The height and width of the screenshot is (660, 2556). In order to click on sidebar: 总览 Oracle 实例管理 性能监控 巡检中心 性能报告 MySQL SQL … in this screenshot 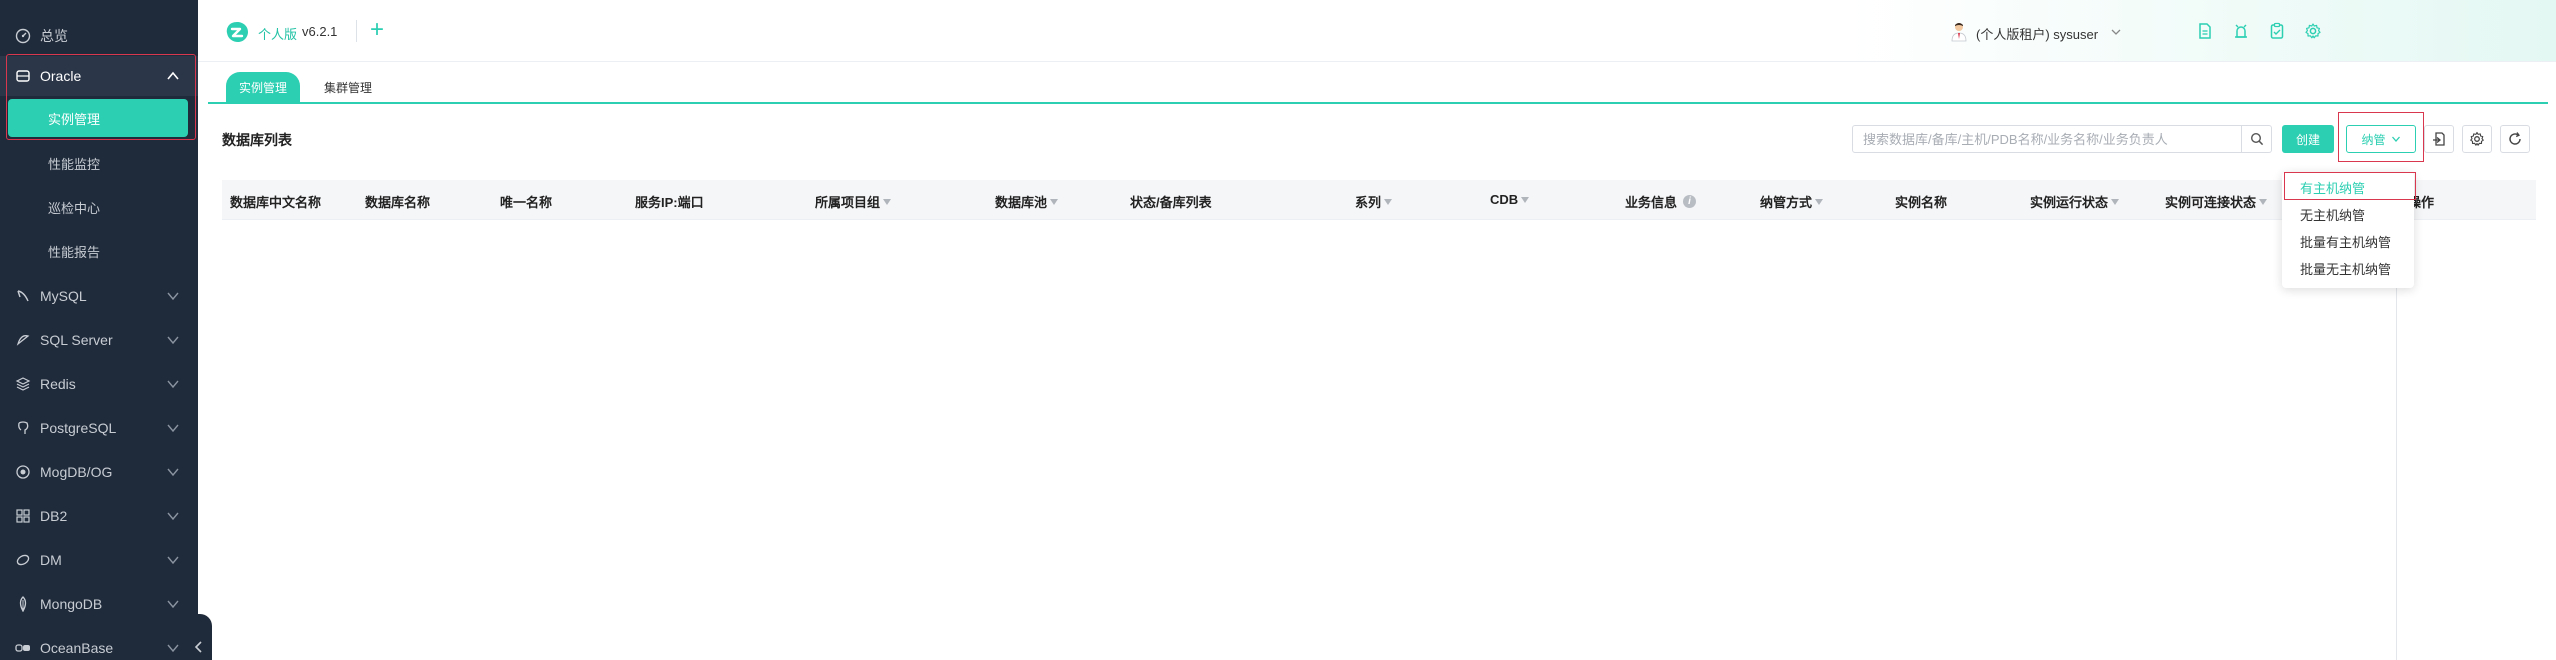, I will do `click(99, 330)`.